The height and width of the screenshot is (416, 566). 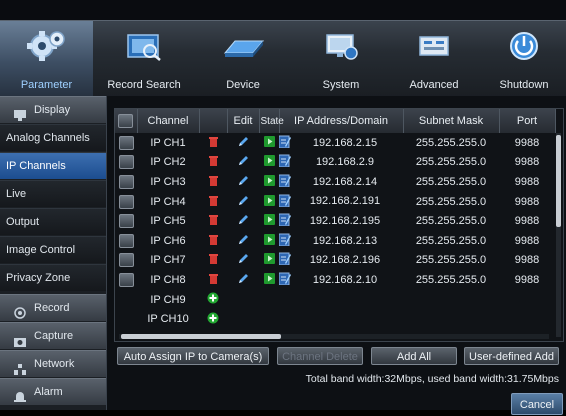 What do you see at coordinates (345, 279) in the screenshot?
I see `row-ip-text: 192.168.2.10` at bounding box center [345, 279].